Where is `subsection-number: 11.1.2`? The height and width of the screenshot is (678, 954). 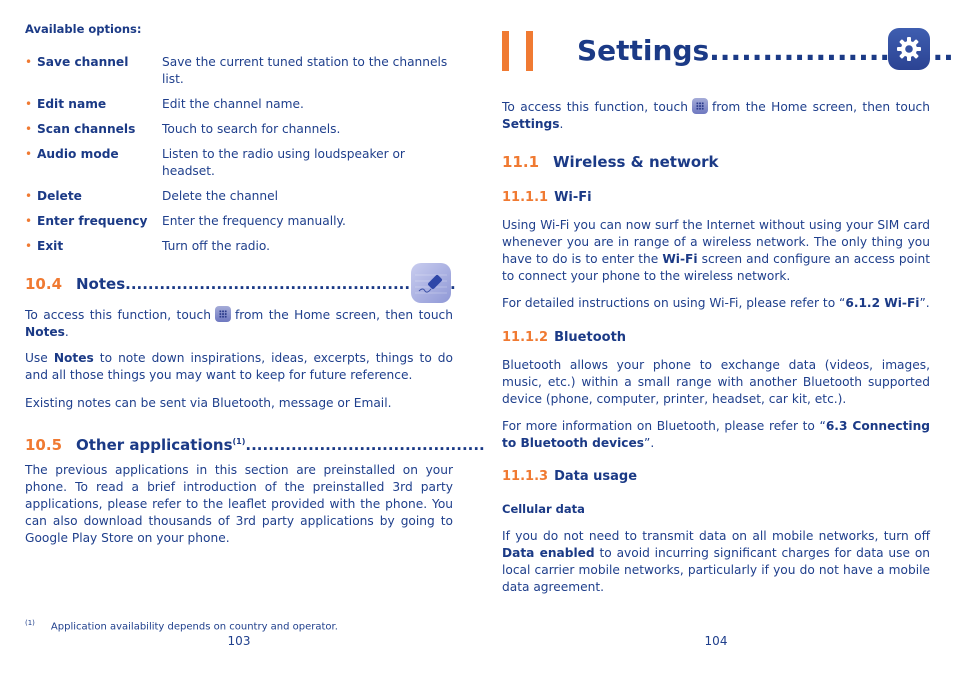 subsection-number: 11.1.2 is located at coordinates (525, 337).